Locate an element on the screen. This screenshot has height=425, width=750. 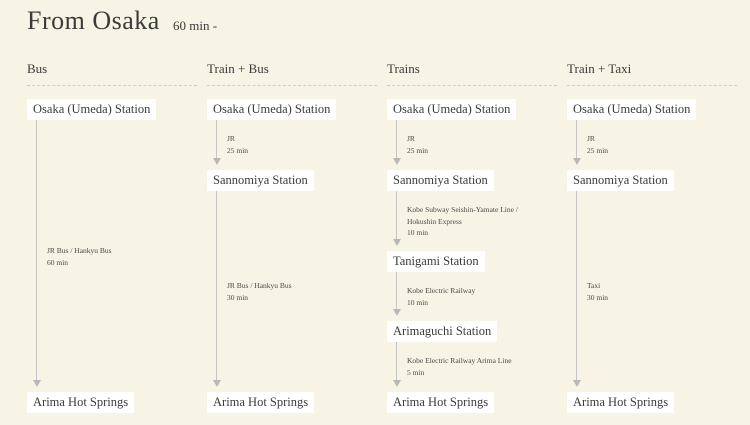
route-header: Trains is located at coordinates (403, 68).